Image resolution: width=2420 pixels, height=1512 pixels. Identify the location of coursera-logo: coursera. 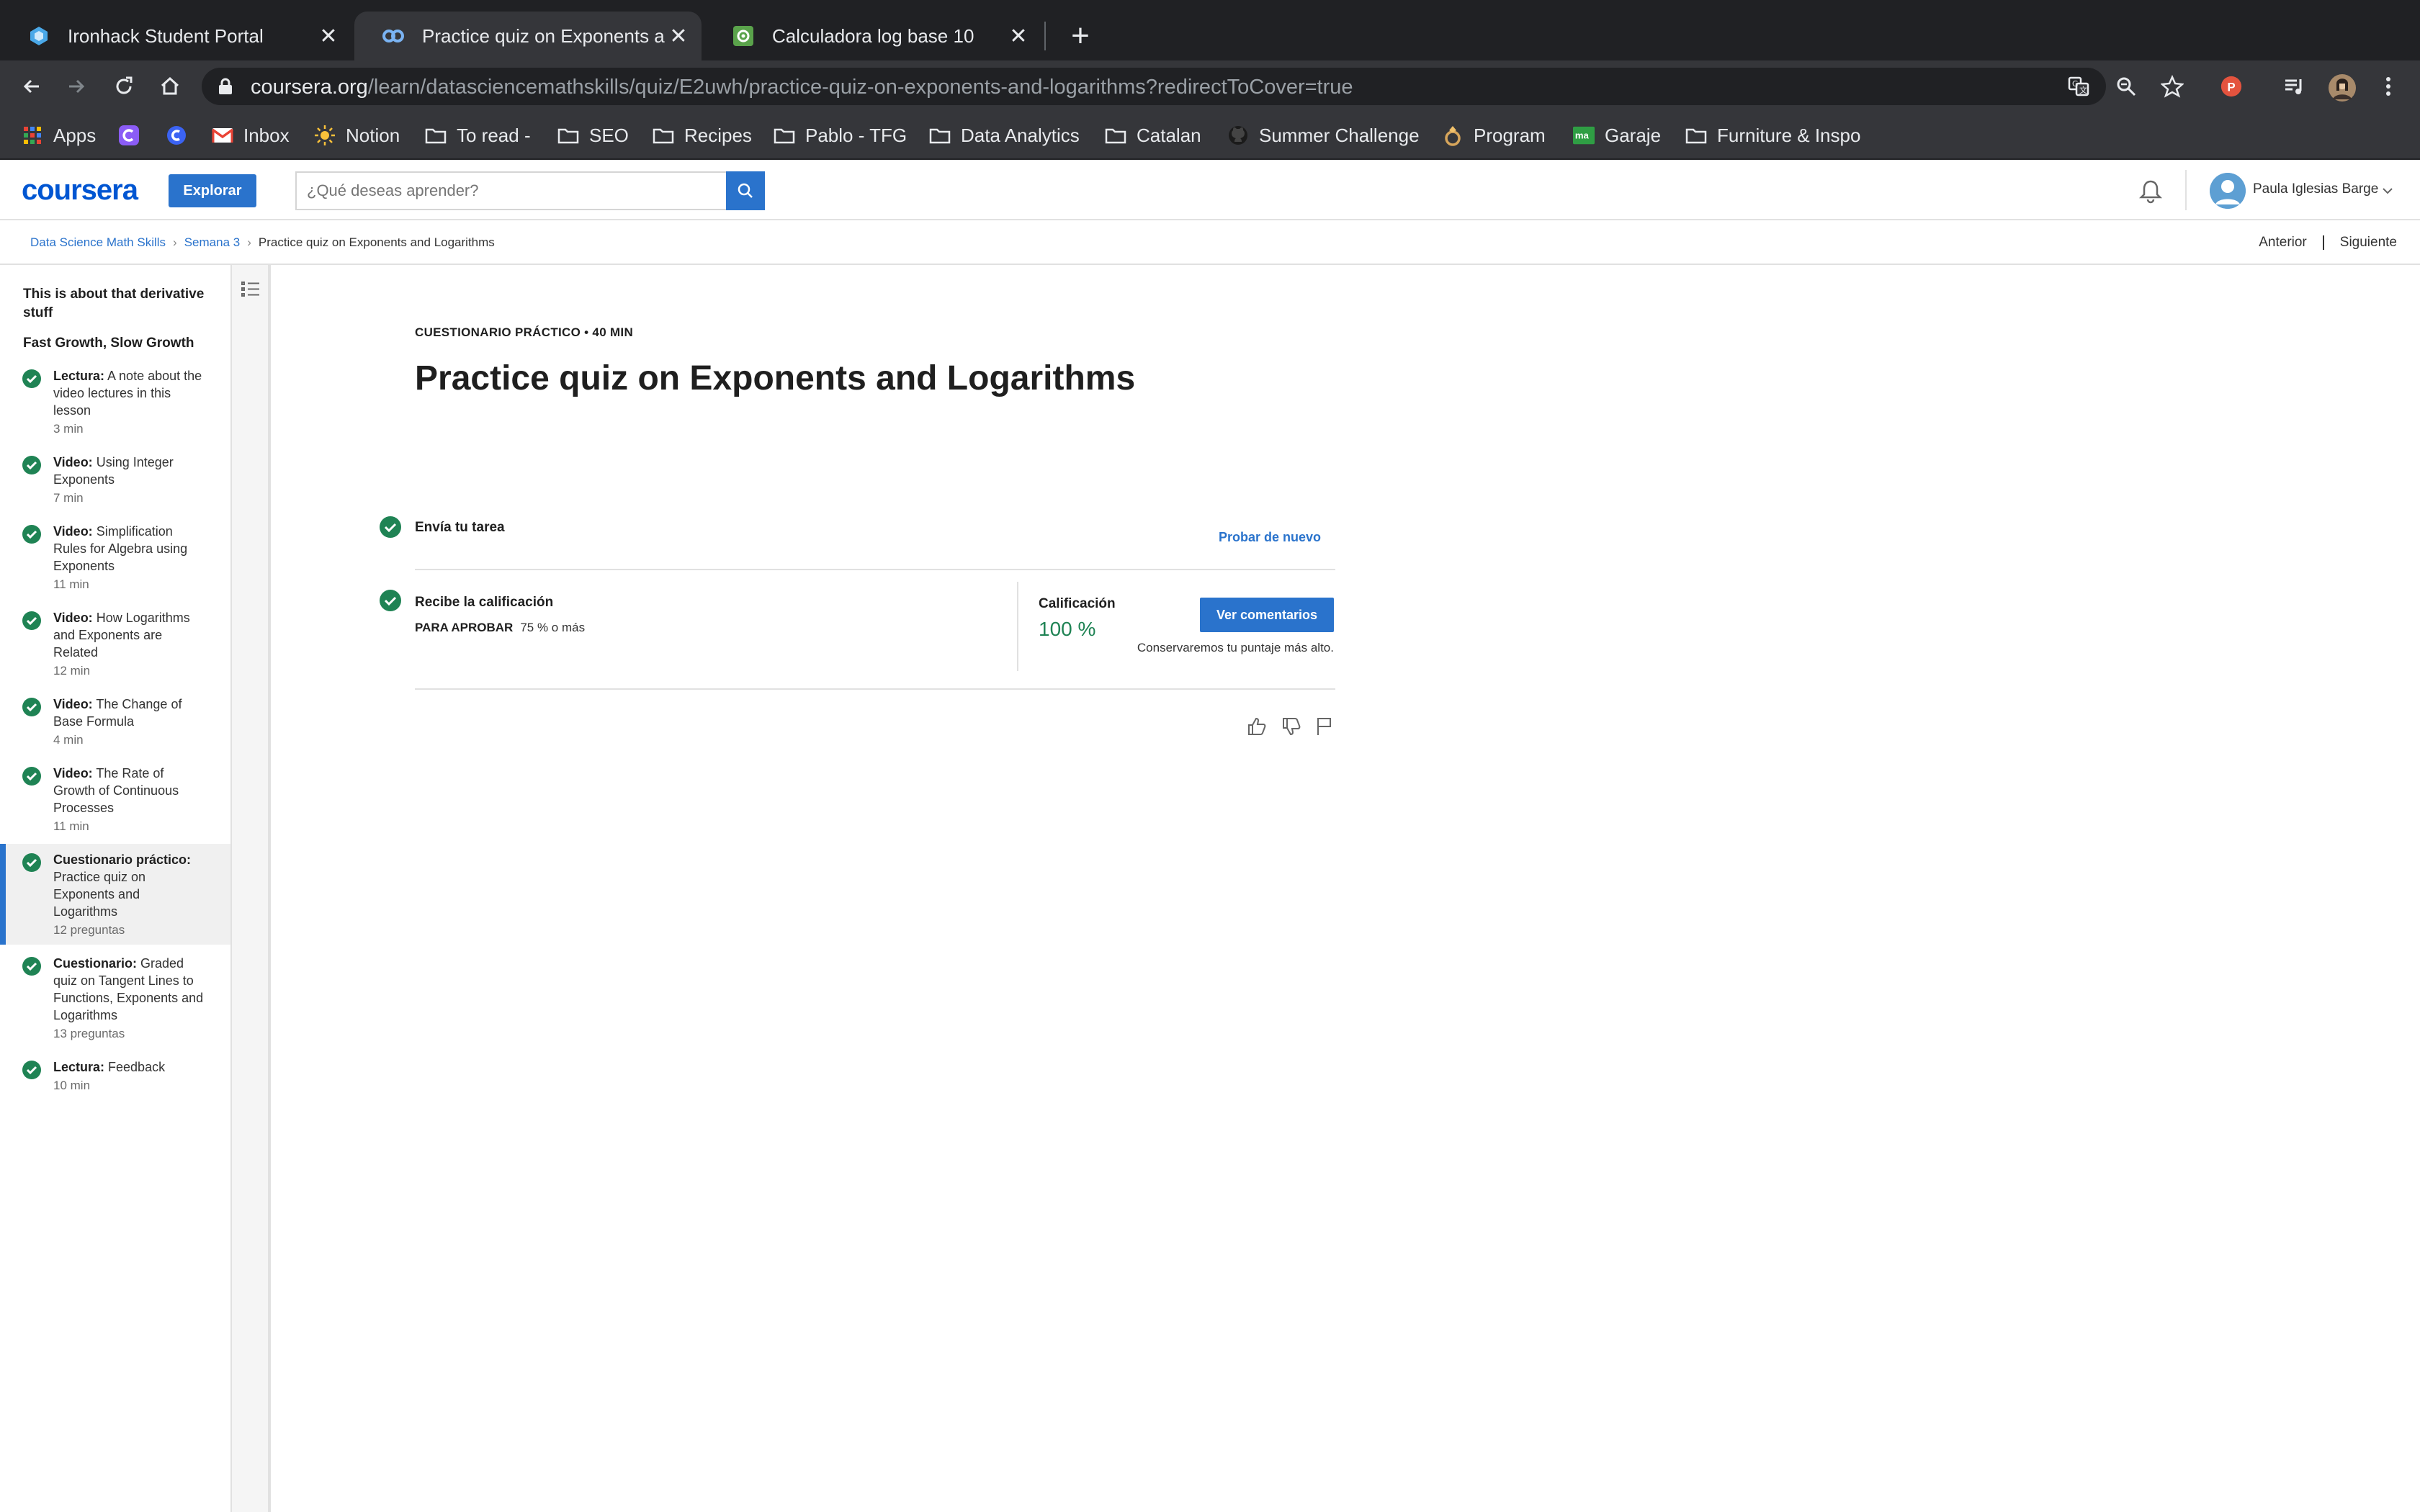
(80, 190).